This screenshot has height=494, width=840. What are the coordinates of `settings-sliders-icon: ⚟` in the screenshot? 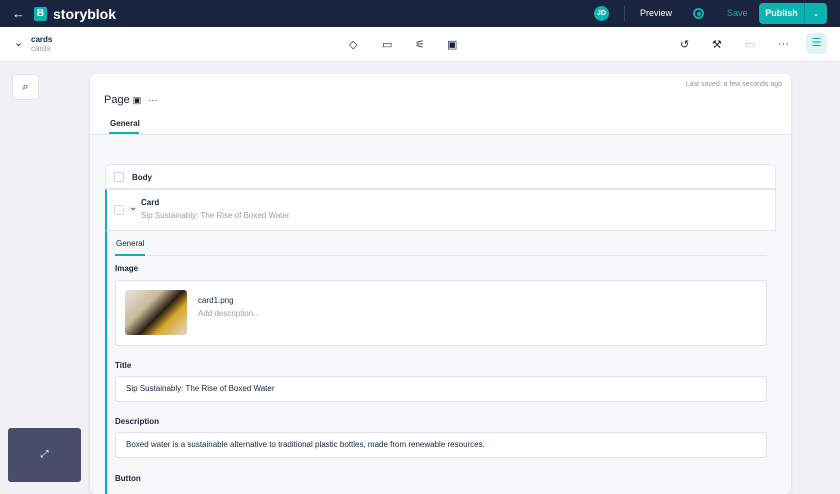 It's located at (420, 44).